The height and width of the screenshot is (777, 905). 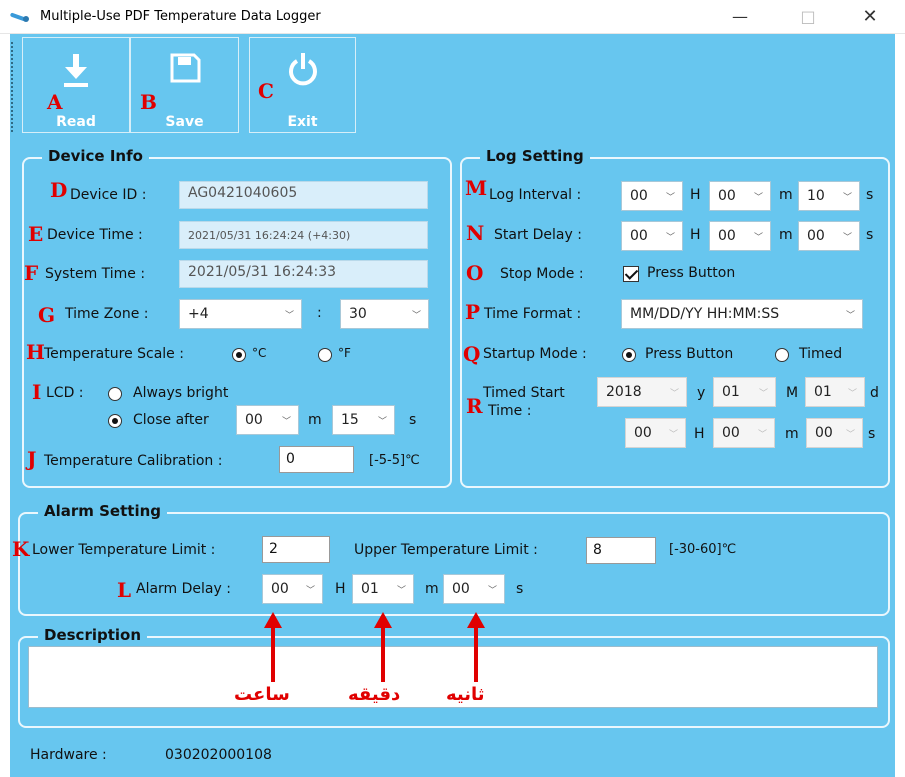 What do you see at coordinates (108, 195) in the screenshot?
I see `device-id-label: Device ID :` at bounding box center [108, 195].